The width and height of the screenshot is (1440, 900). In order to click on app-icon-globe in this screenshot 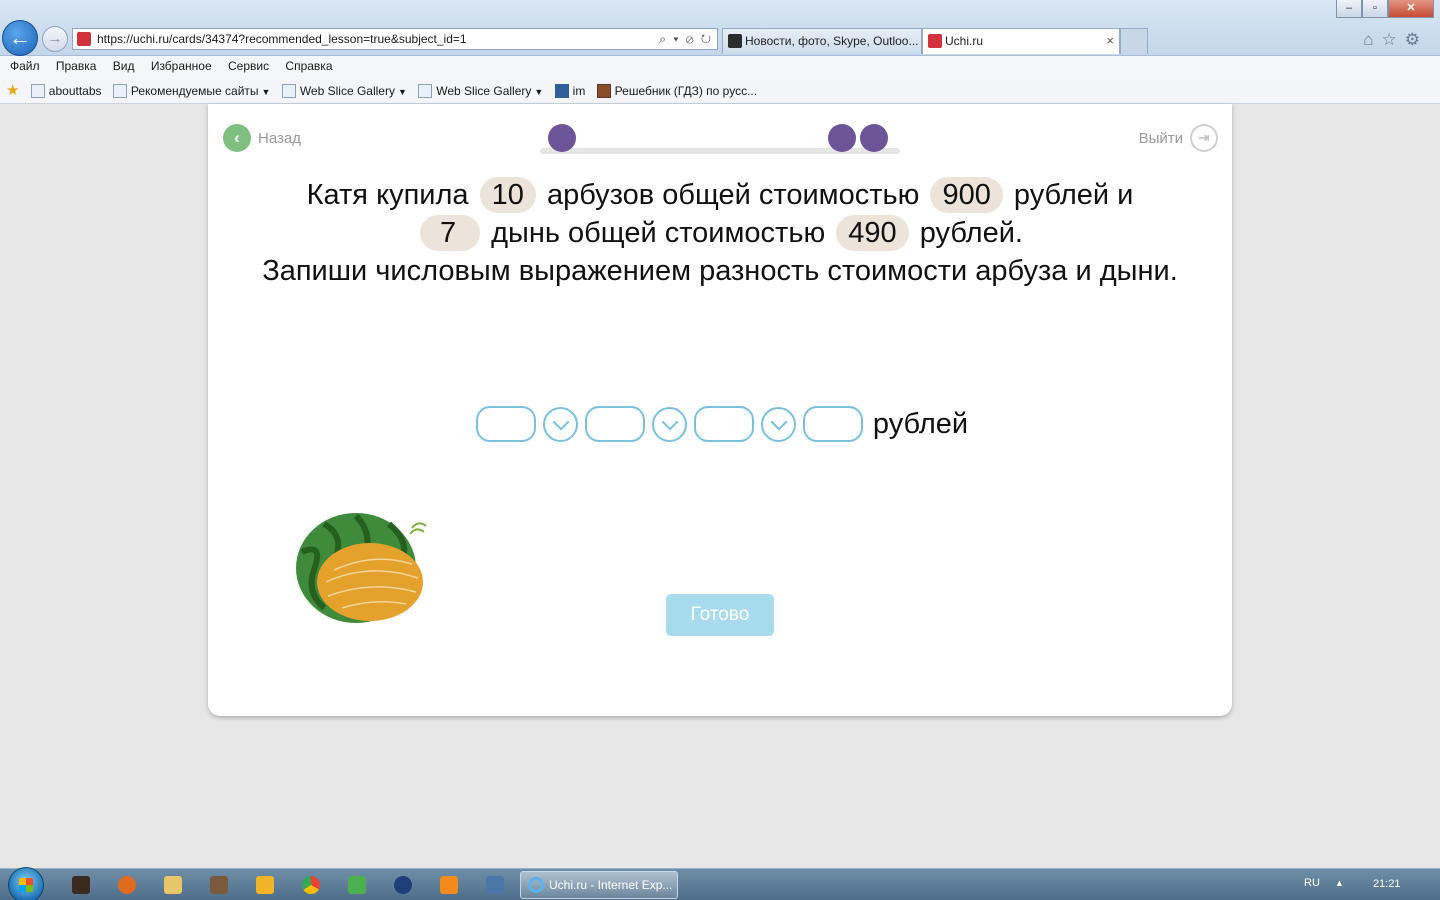, I will do `click(403, 885)`.